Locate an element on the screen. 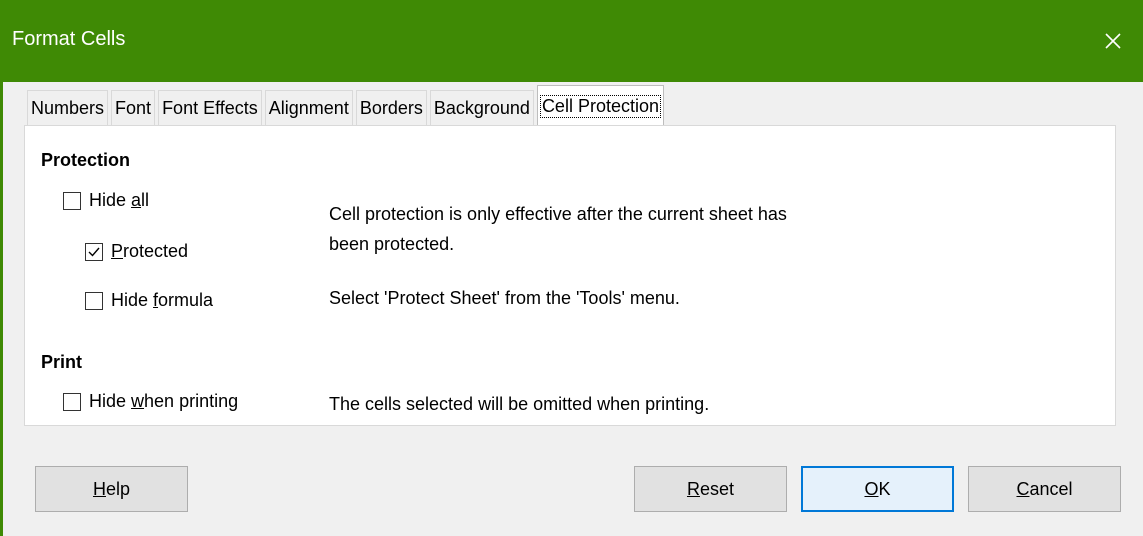  tab-font: Font is located at coordinates (133, 108).